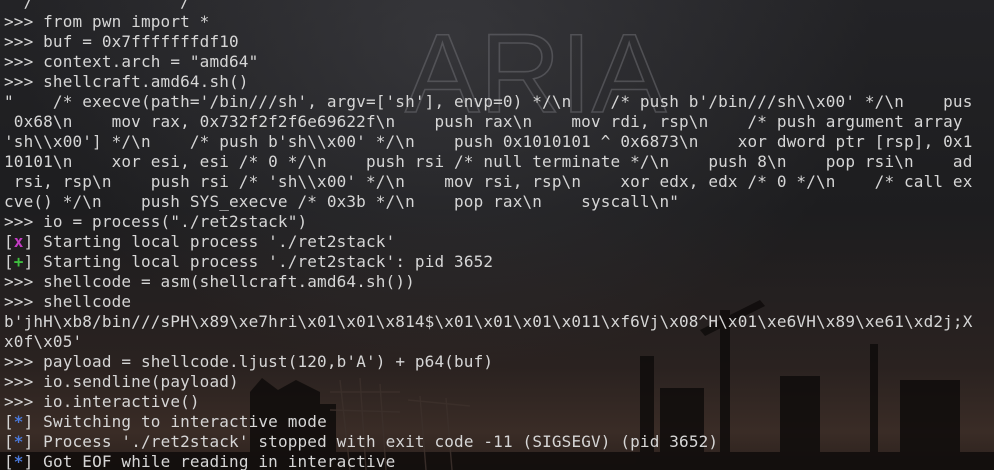  Describe the element at coordinates (499, 82) in the screenshot. I see `command-line: >>> shellcraft.amd64.sh()` at that location.